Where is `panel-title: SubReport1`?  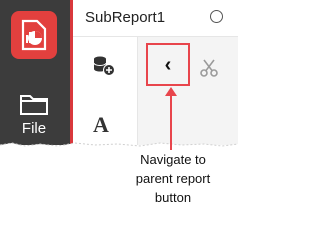 panel-title: SubReport1 is located at coordinates (125, 17).